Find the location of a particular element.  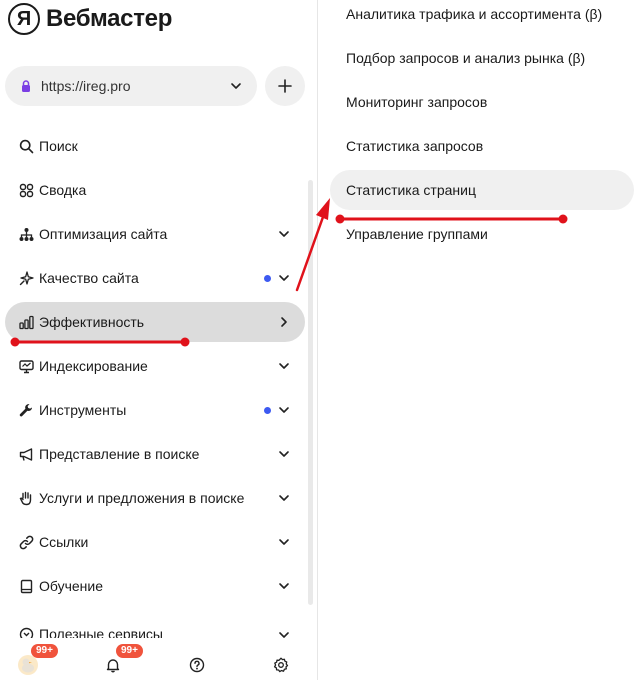

menu-item-indexing: Индексирование is located at coordinates (155, 366).